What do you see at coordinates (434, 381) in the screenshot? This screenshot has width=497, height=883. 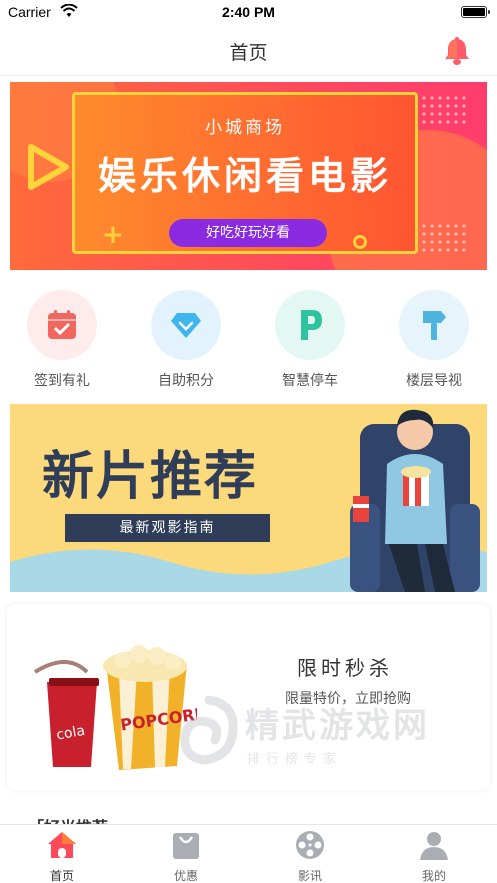 I see `menu-item-label: 楼层导视` at bounding box center [434, 381].